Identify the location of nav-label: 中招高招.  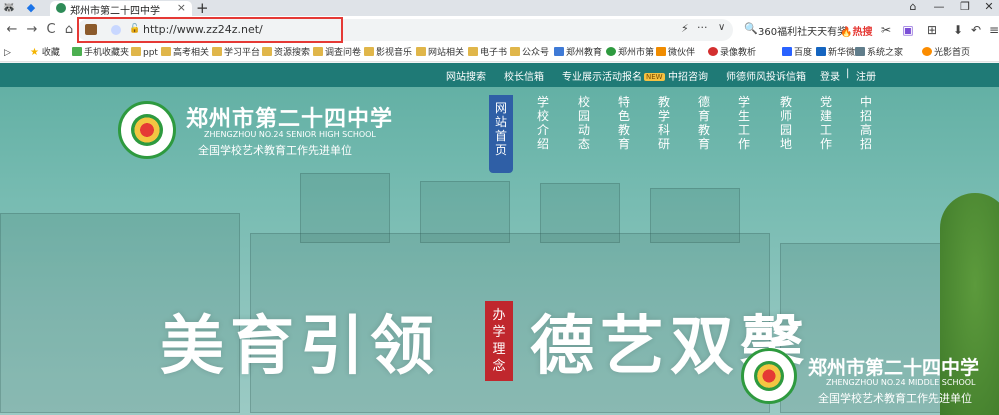
(865, 123).